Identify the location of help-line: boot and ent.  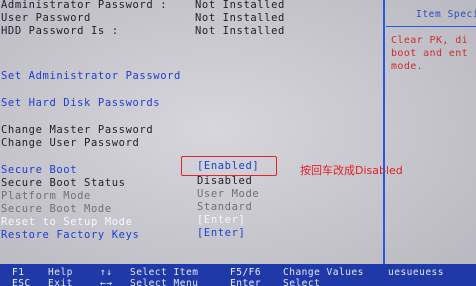
(430, 53).